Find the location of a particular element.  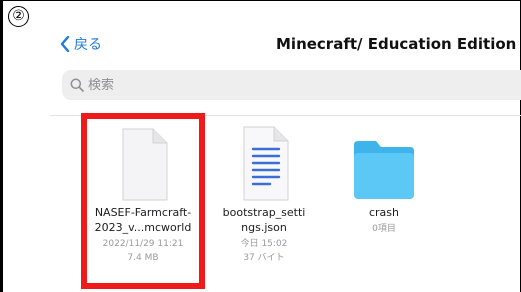

file-item-json: bootstrap_setti ngs.json 今日 15:02 37 バイト is located at coordinates (264, 193).